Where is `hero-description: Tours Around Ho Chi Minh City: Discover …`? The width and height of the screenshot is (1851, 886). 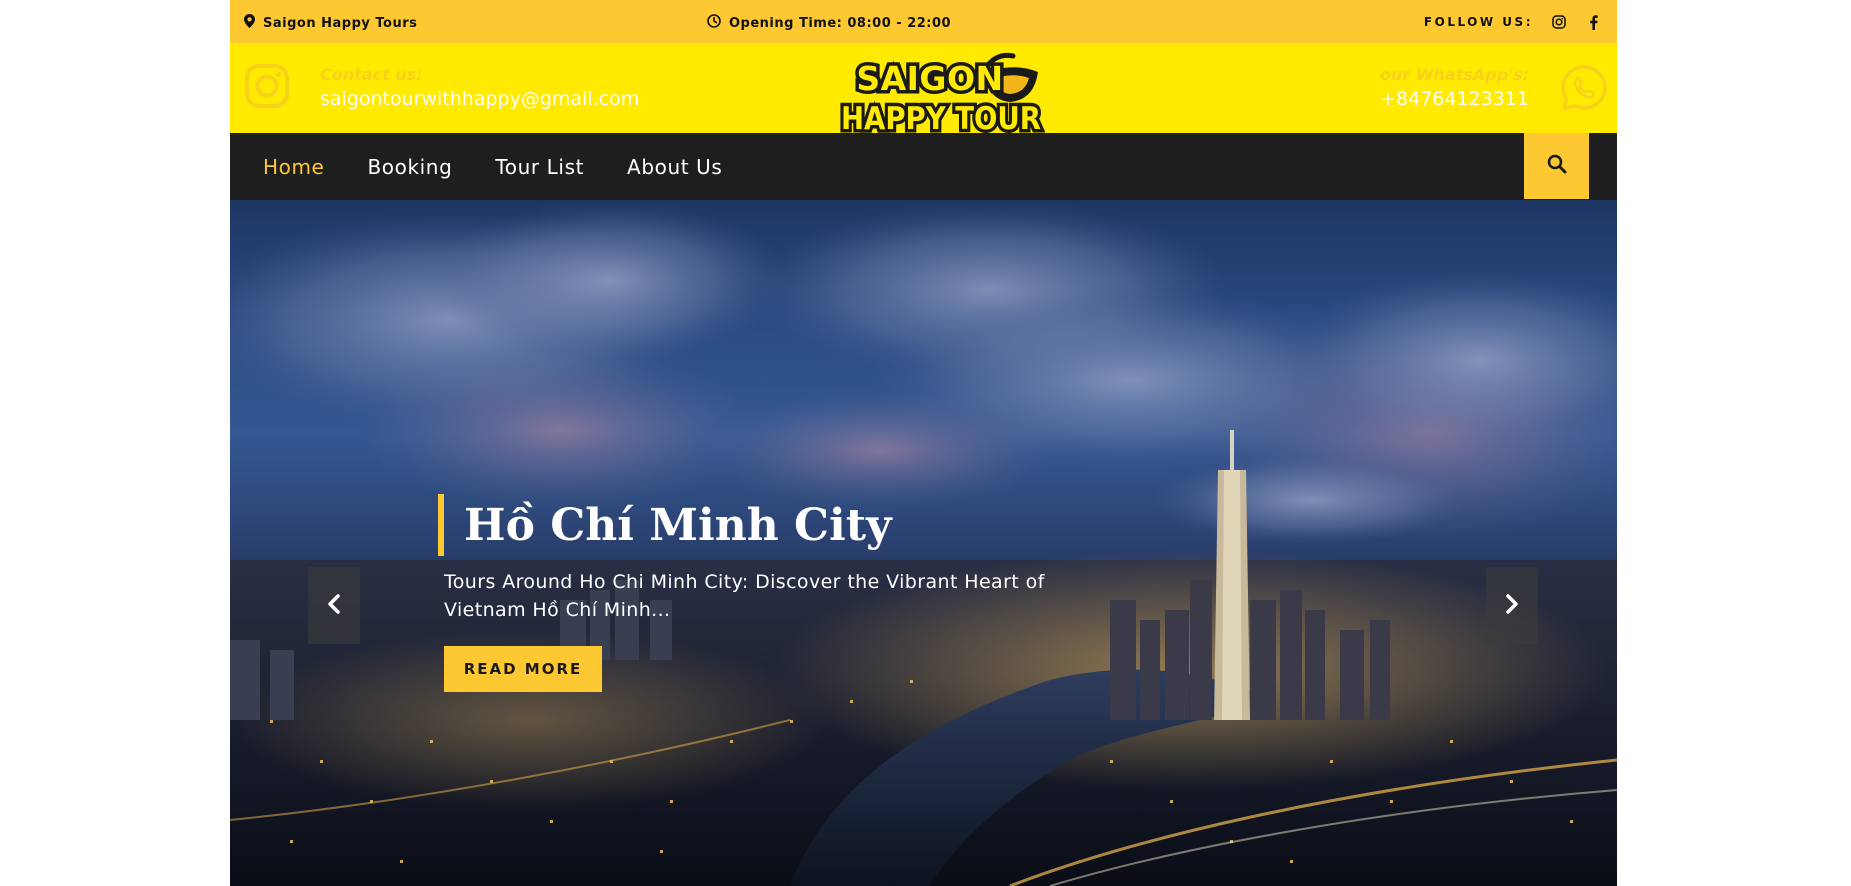 hero-description: Tours Around Ho Chi Minh City: Discover … is located at coordinates (744, 596).